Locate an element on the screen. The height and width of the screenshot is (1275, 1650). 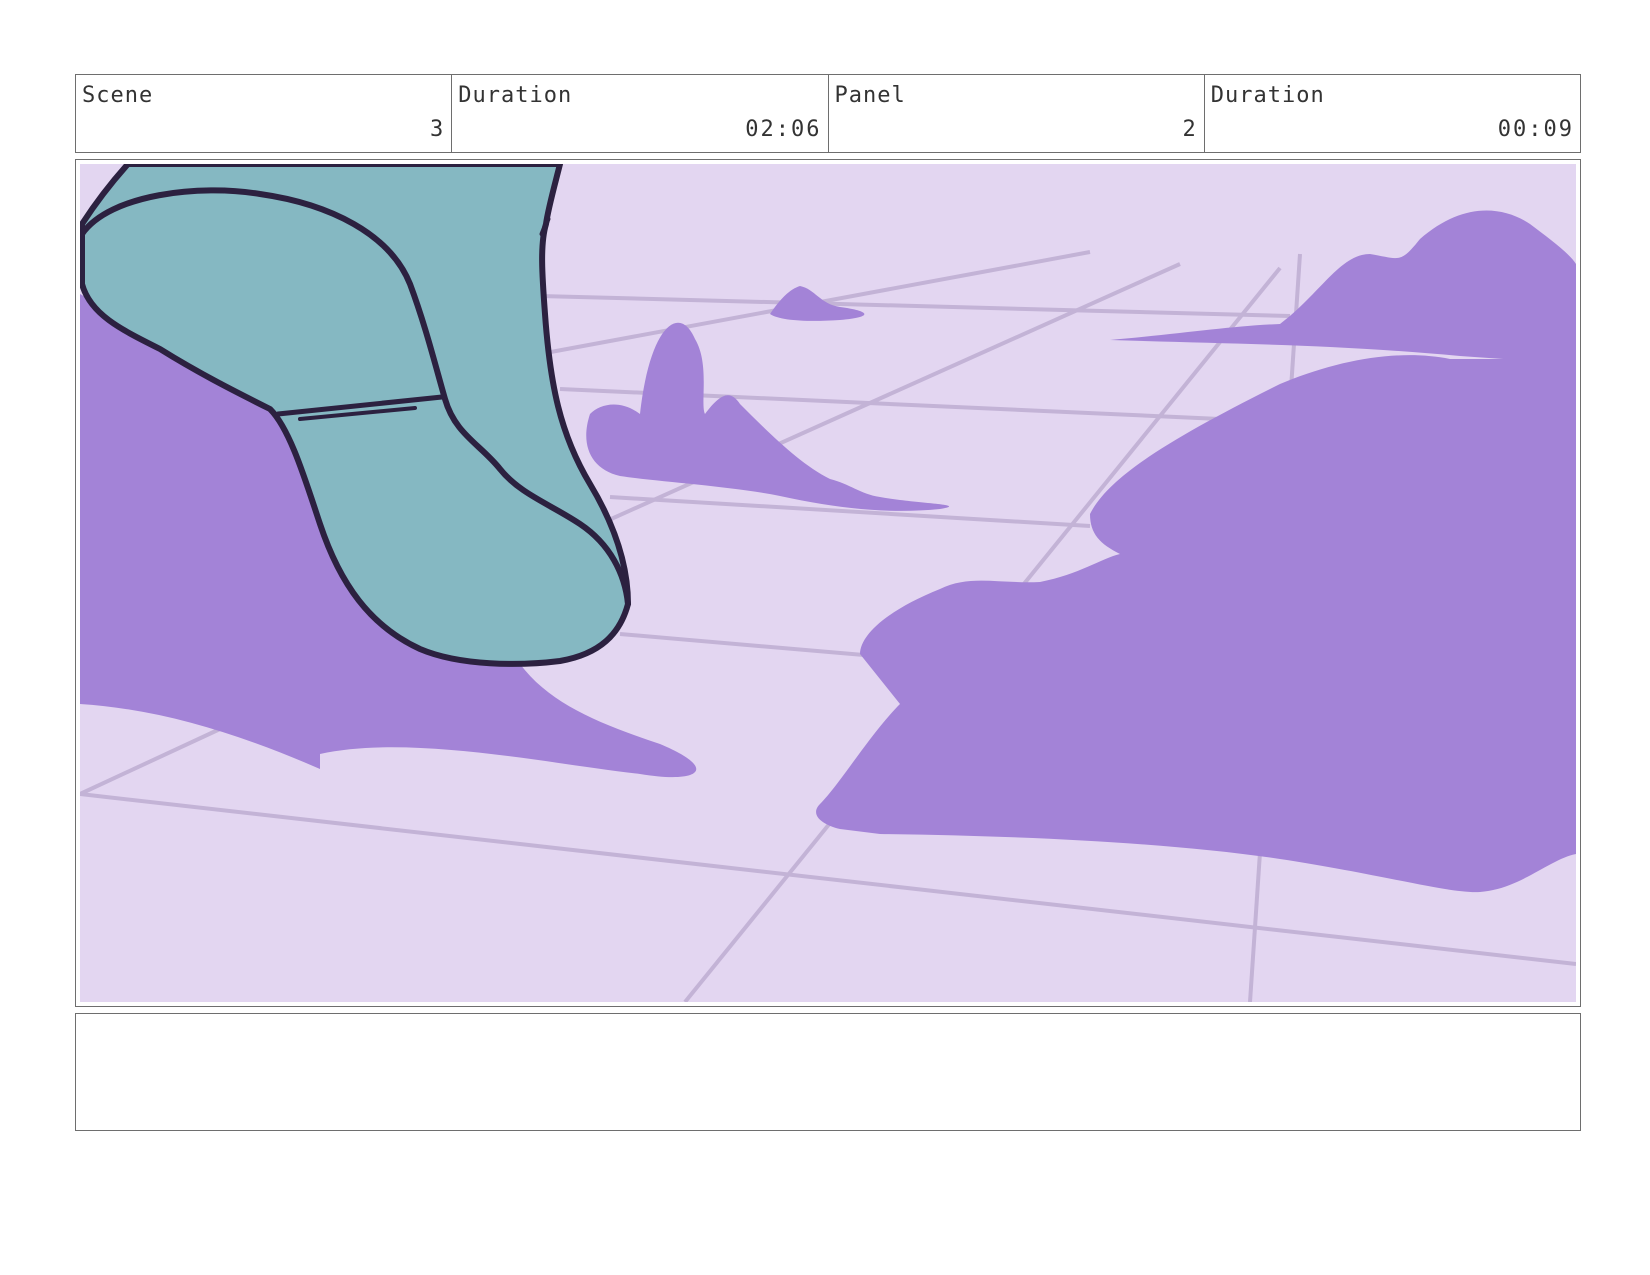
scene-label: Scene is located at coordinates (118, 95).